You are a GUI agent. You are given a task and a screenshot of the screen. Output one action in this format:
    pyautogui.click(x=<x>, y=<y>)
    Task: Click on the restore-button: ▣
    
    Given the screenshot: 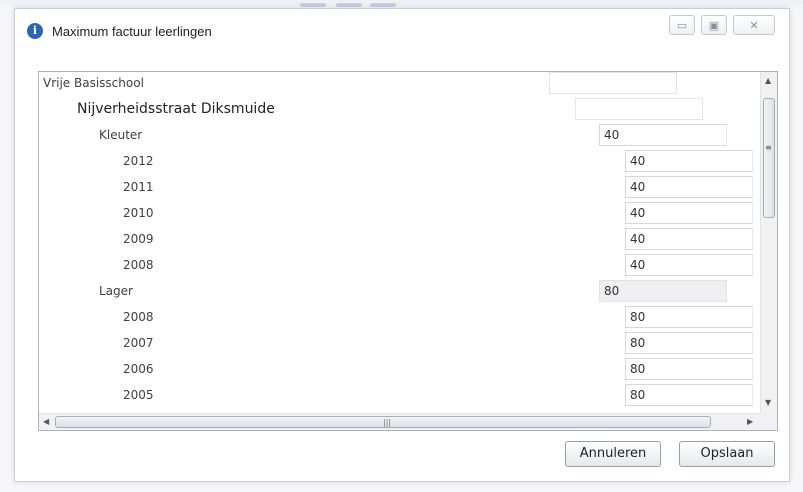 What is the action you would take?
    pyautogui.click(x=714, y=25)
    